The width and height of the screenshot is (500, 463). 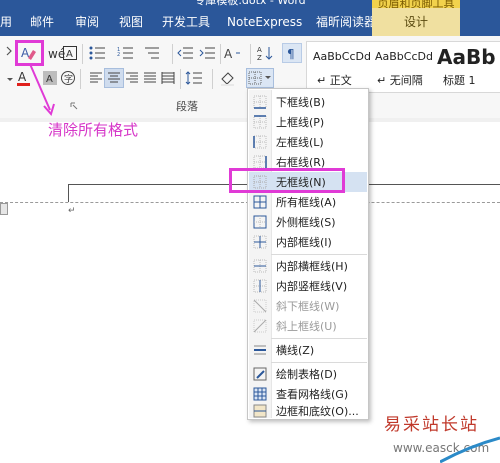 I want to click on character-border-button: A, so click(x=70, y=53).